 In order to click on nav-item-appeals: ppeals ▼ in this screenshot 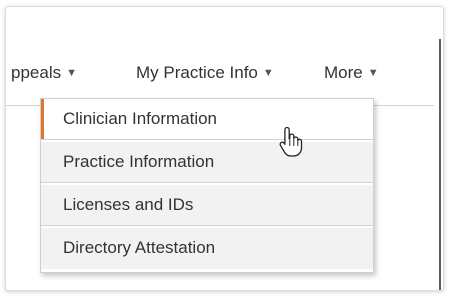, I will do `click(44, 73)`.